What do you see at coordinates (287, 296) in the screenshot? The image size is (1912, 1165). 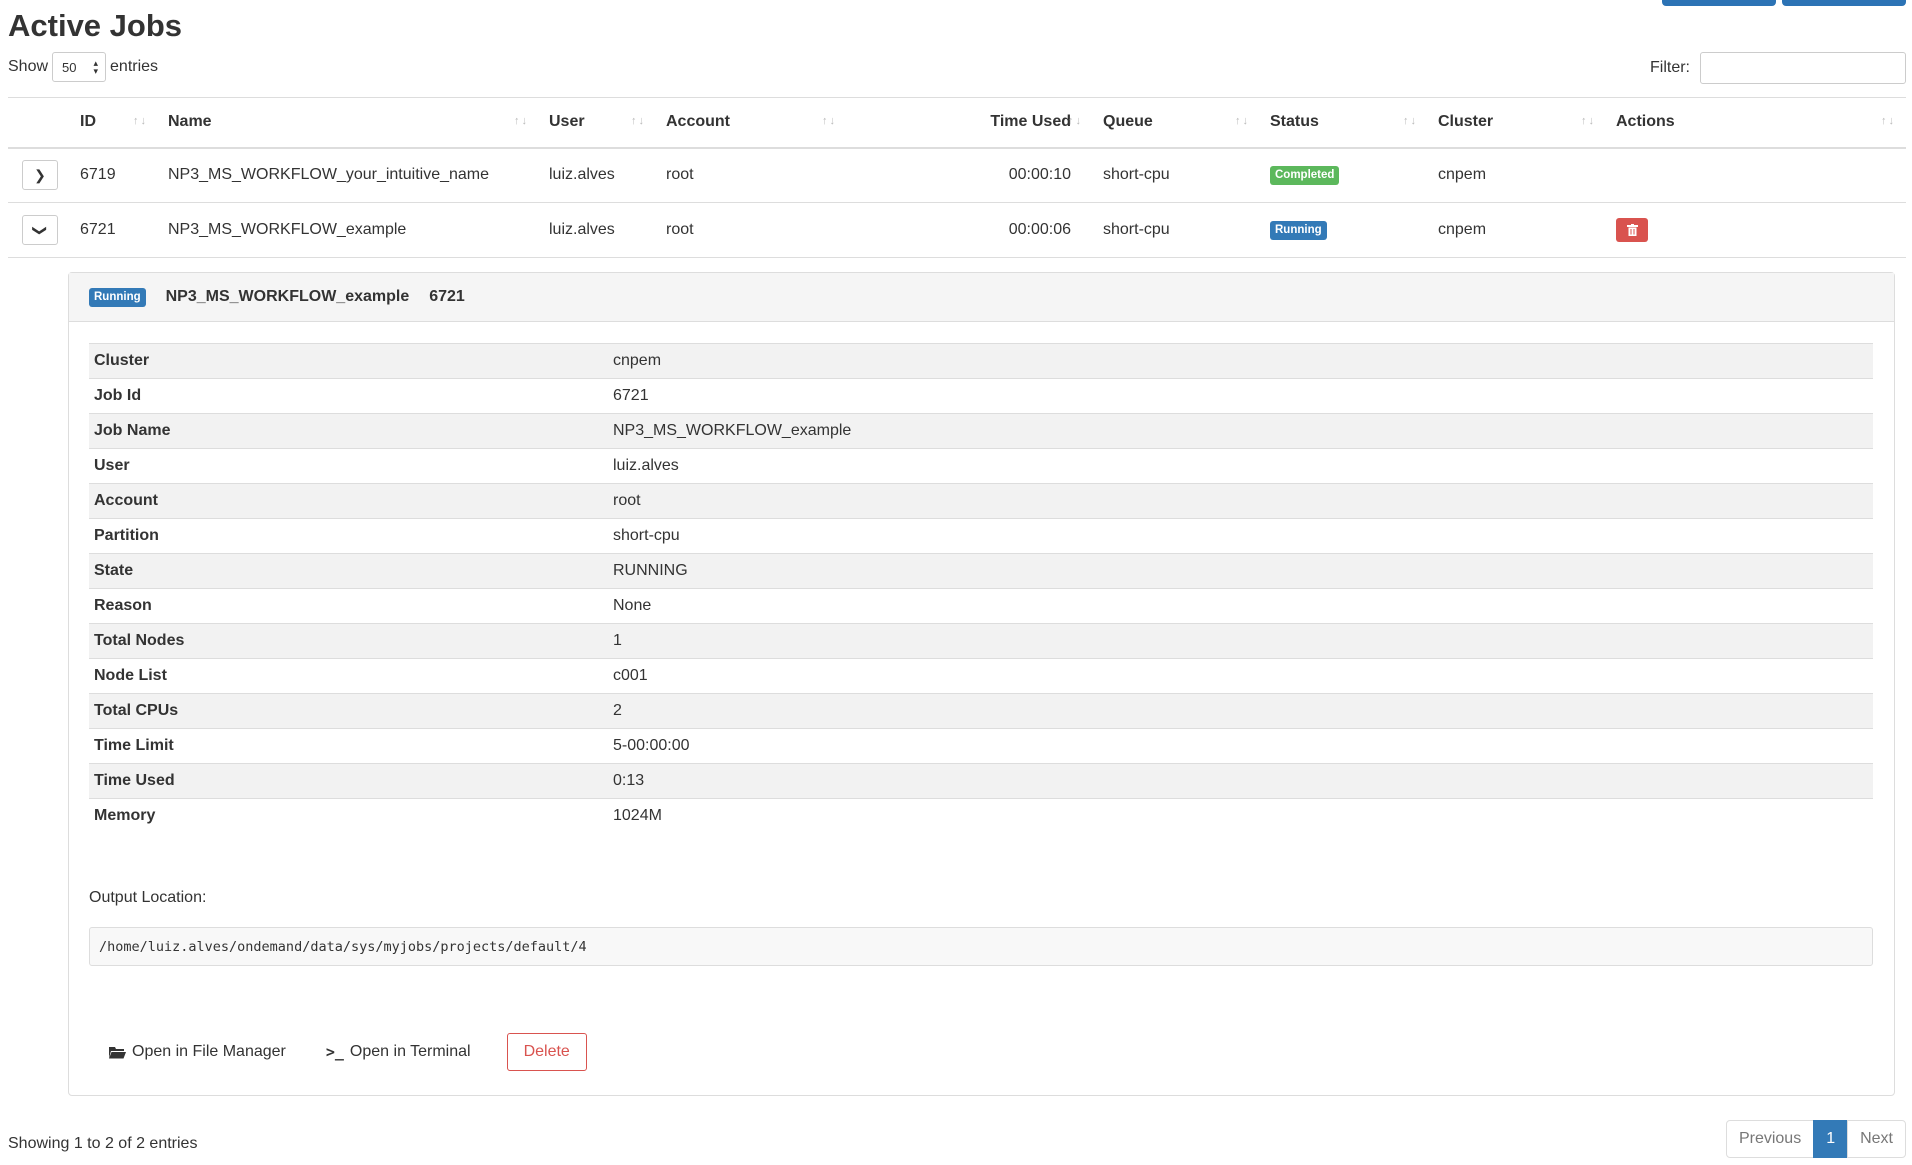 I see `detail-job-name: NP3_MS_WORKFLOW_example` at bounding box center [287, 296].